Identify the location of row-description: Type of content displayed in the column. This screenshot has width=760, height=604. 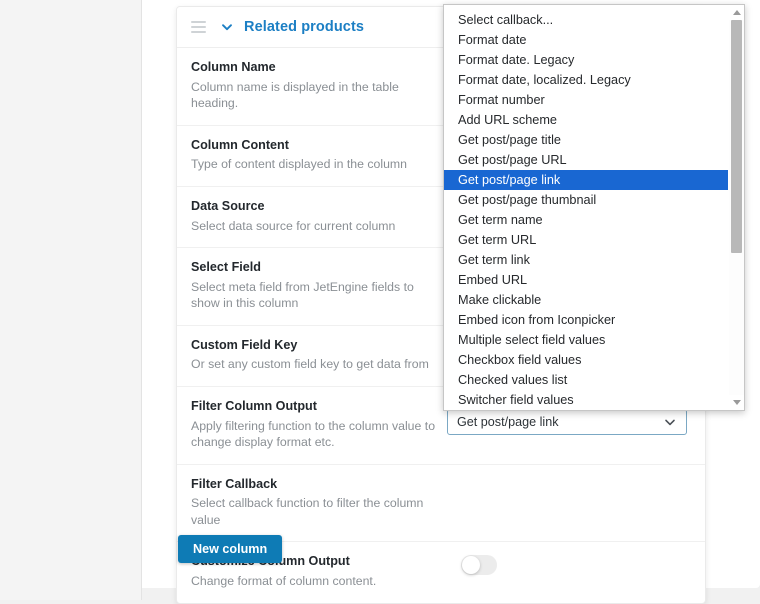
(299, 164).